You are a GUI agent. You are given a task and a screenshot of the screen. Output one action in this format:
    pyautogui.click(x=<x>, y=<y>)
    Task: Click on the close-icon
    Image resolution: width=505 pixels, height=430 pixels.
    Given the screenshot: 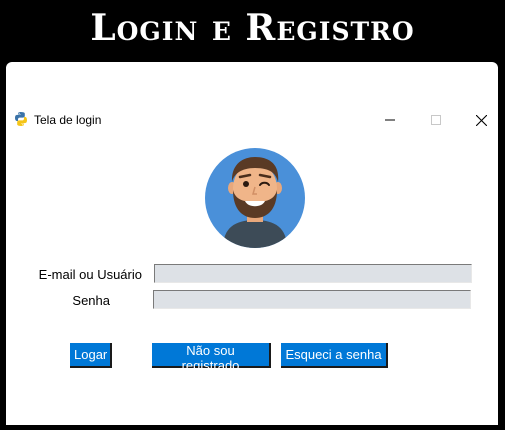 What is the action you would take?
    pyautogui.click(x=481, y=120)
    